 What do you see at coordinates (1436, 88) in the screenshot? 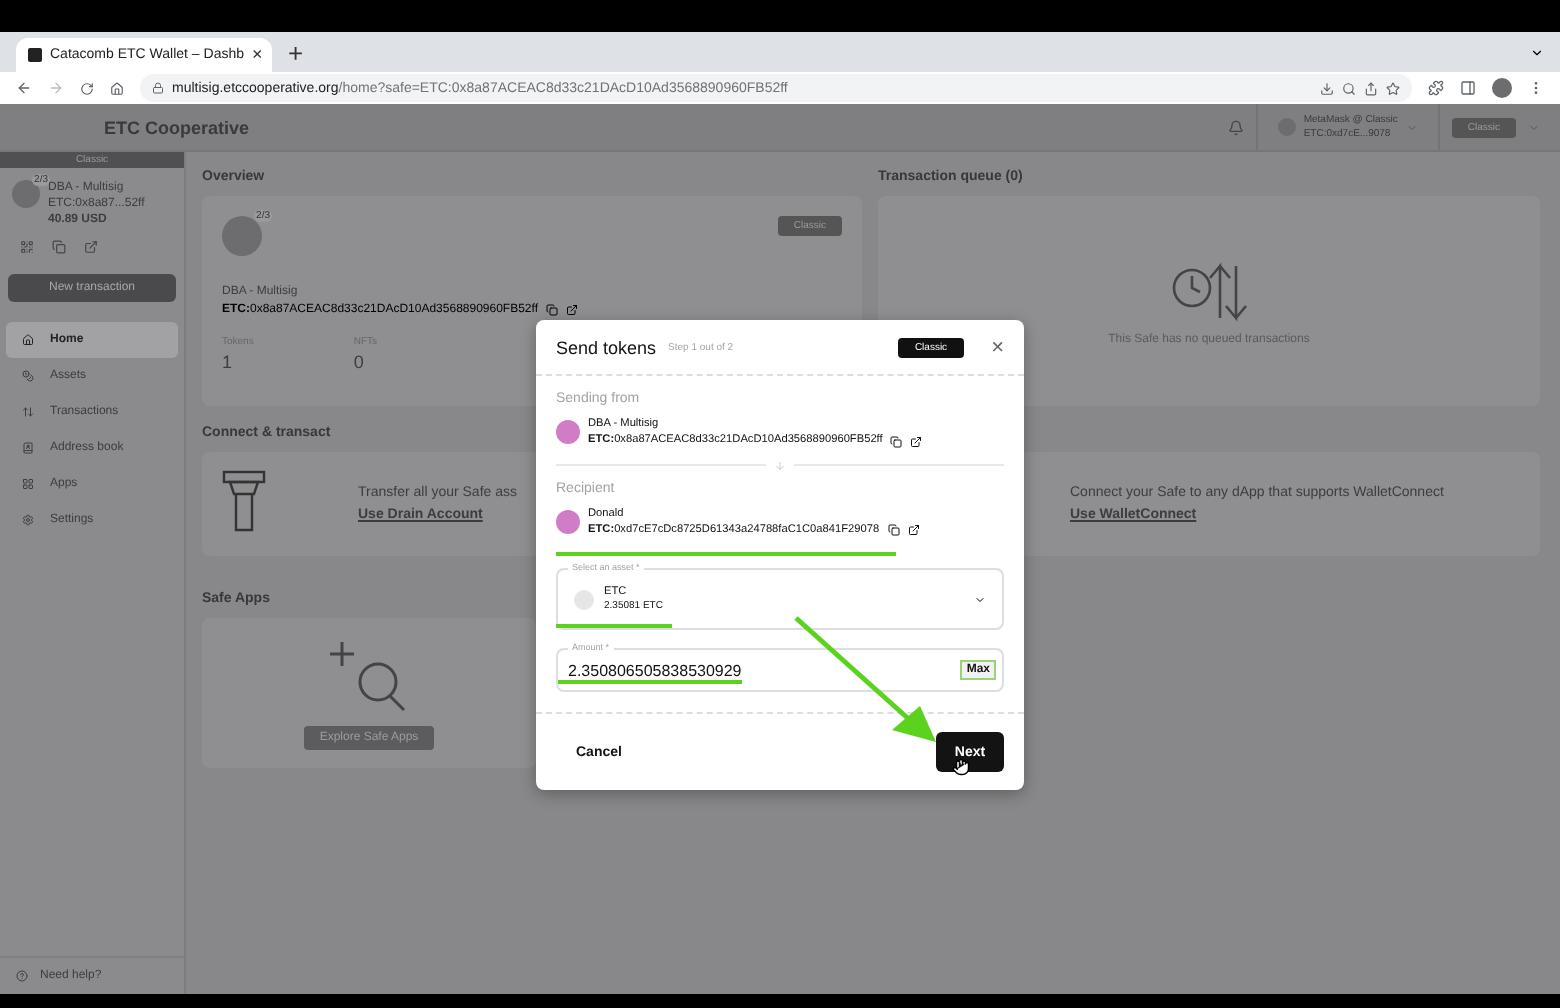
I see `extension-icon` at bounding box center [1436, 88].